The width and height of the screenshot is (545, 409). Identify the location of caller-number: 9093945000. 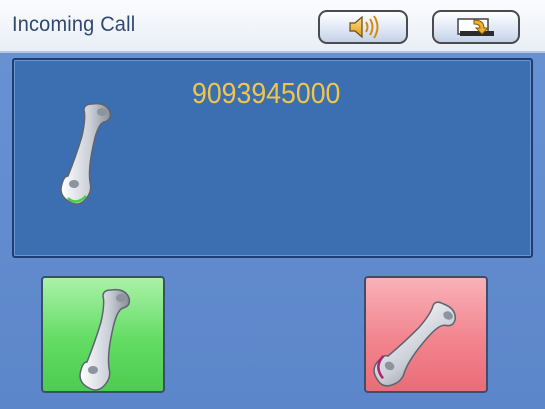
(266, 94).